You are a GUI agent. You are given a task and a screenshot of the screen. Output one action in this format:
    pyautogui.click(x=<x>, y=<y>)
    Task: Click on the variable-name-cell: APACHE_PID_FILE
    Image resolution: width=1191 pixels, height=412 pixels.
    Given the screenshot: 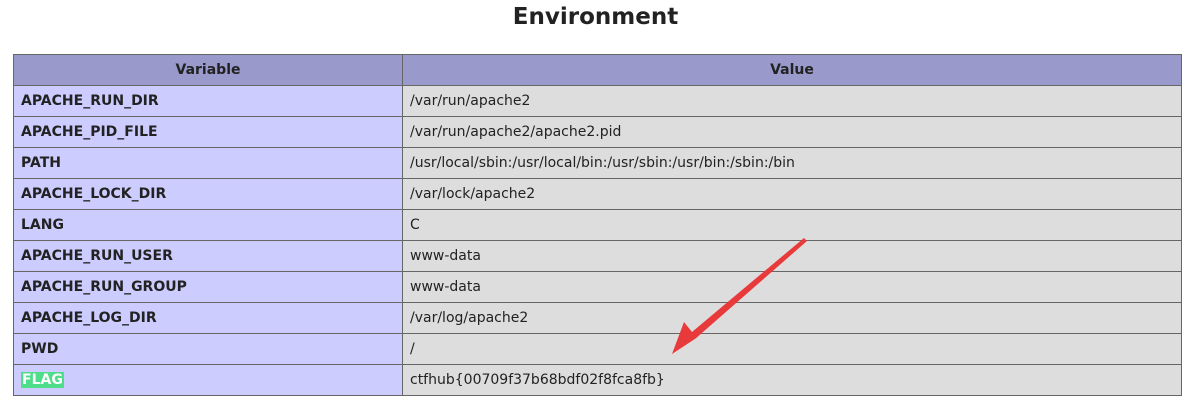 What is the action you would take?
    pyautogui.click(x=208, y=132)
    